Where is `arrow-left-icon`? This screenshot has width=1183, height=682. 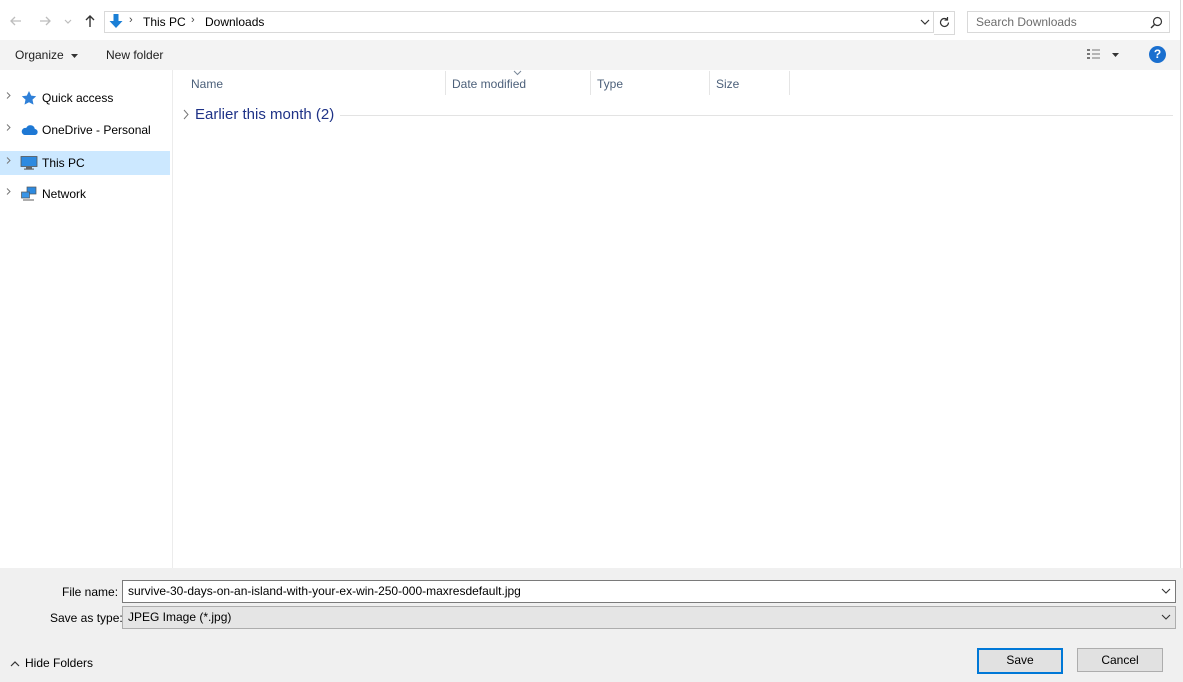 arrow-left-icon is located at coordinates (15, 21).